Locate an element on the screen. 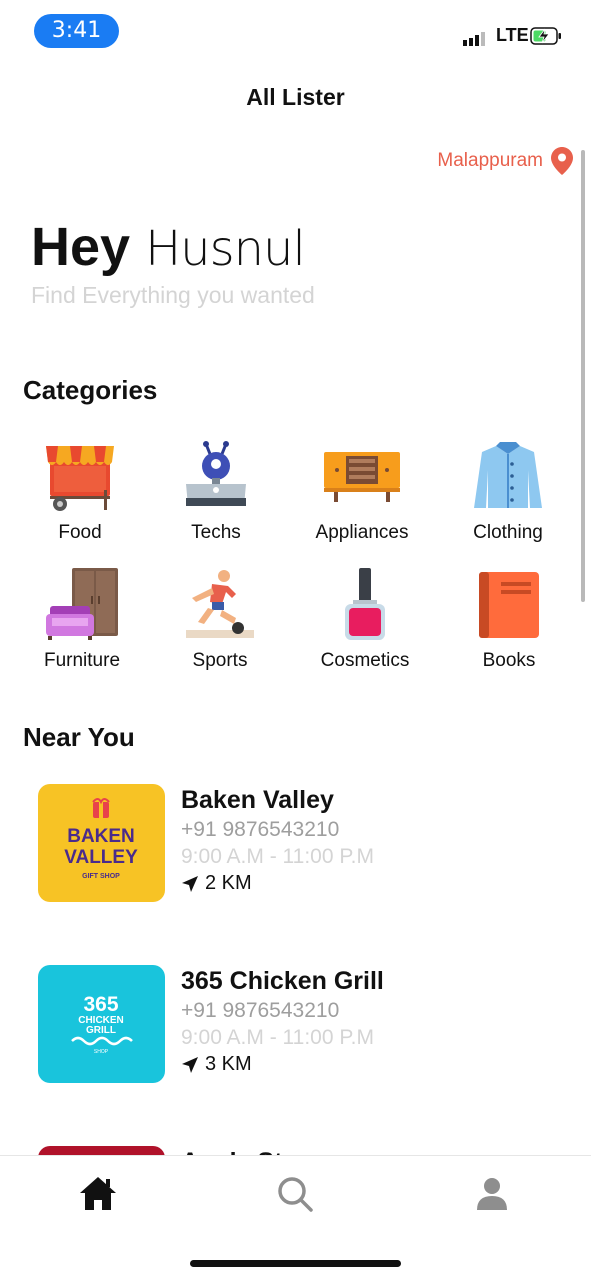 This screenshot has height=1281, width=591. logo-tag: SHOP is located at coordinates (101, 1052).